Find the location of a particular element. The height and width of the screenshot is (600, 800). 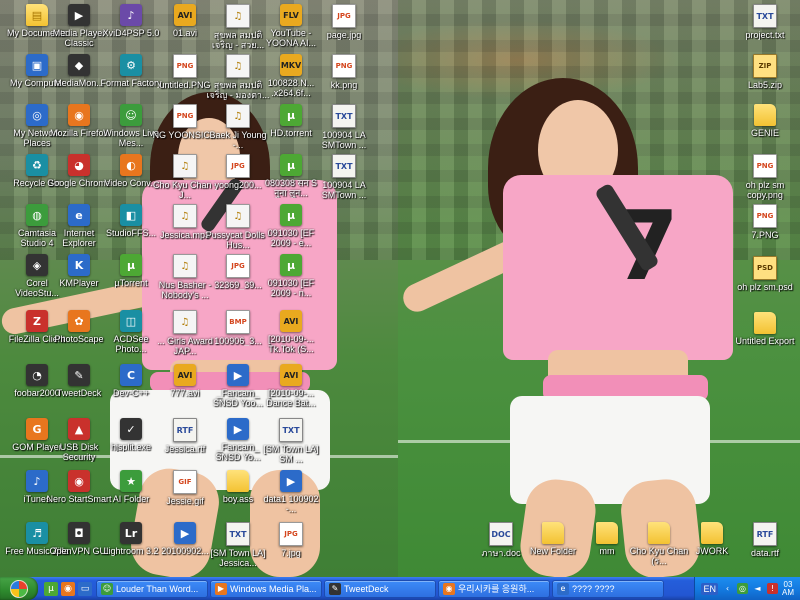

clock: 03 AM is located at coordinates (788, 588).